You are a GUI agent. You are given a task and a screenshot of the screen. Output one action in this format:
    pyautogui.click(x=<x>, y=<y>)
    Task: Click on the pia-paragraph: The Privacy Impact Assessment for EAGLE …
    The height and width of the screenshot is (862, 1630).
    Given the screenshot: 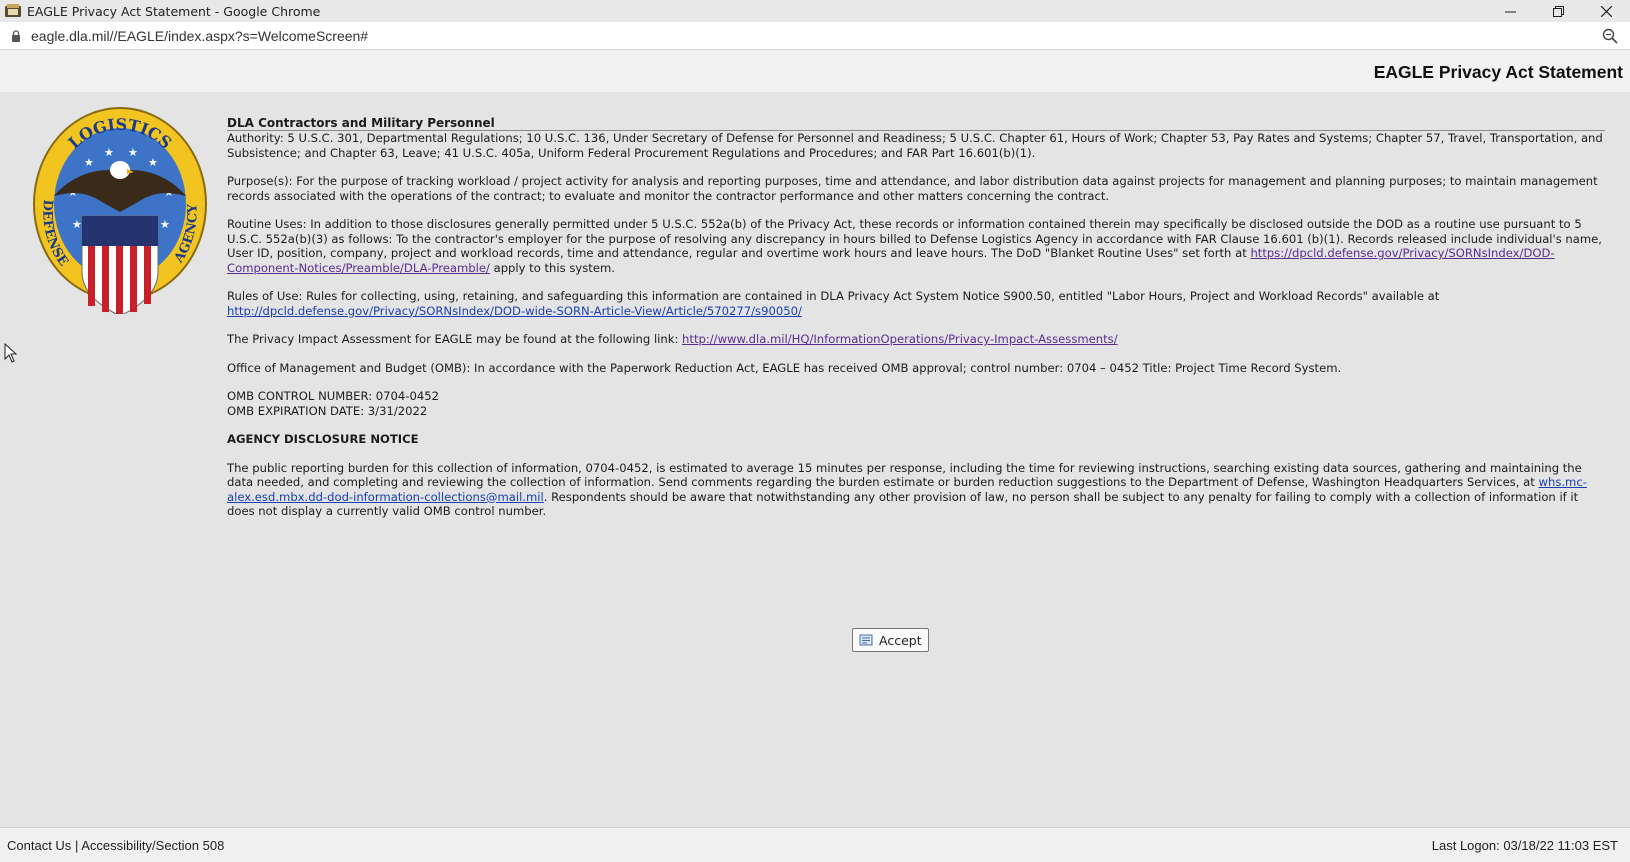 What is the action you would take?
    pyautogui.click(x=916, y=339)
    